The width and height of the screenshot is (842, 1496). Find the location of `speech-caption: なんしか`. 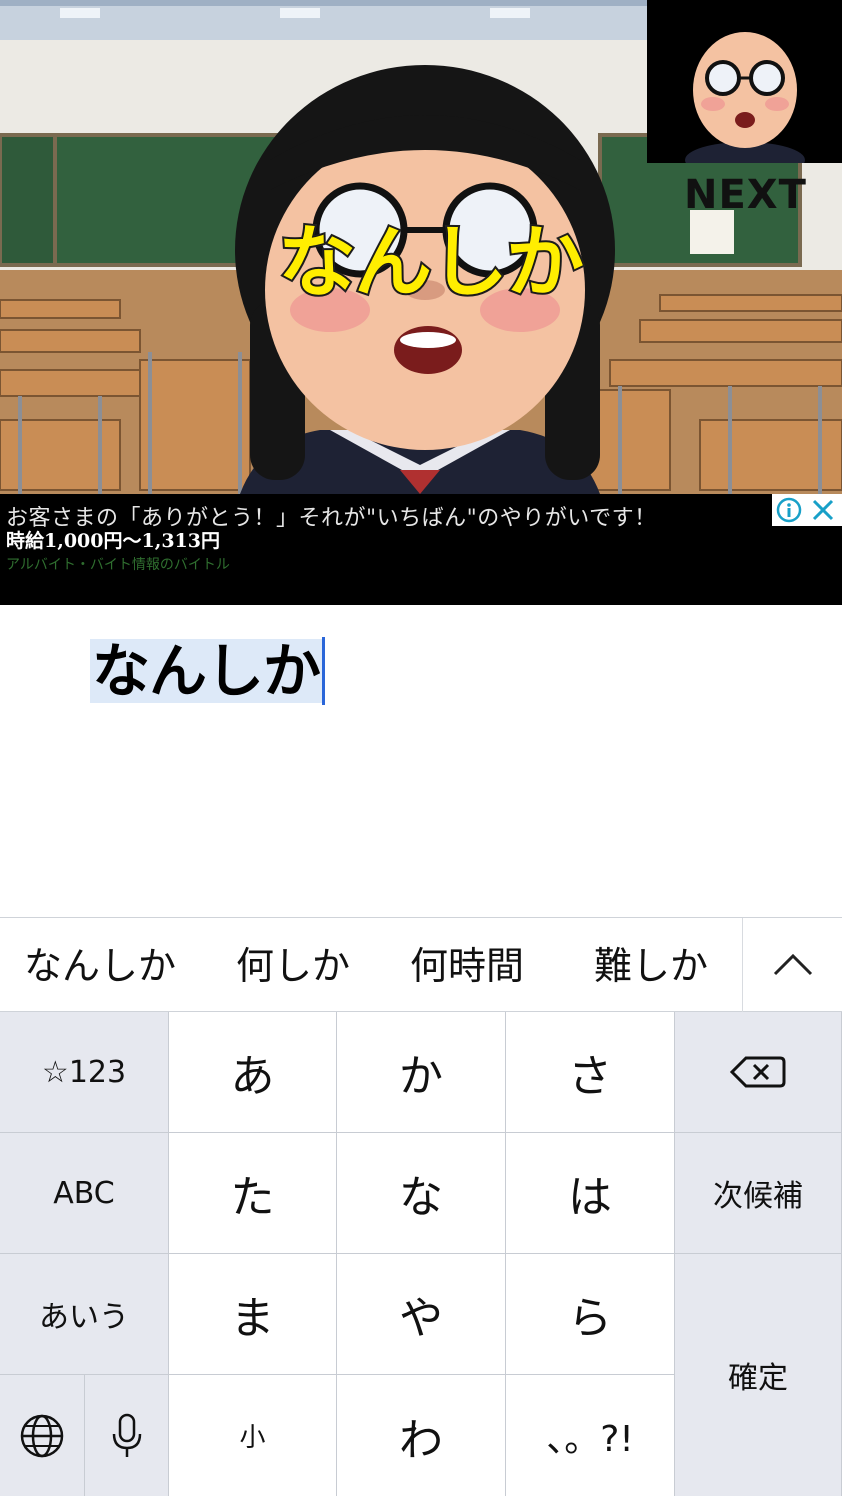

speech-caption: なんしか is located at coordinates (431, 263).